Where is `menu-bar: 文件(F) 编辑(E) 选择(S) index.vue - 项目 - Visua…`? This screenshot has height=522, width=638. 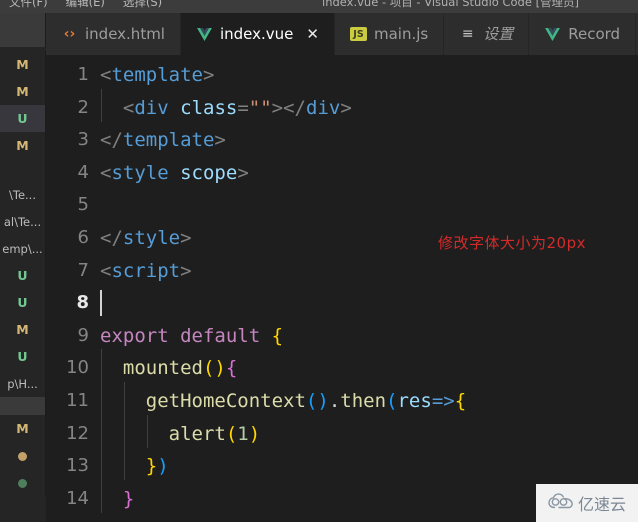
menu-bar: 文件(F) 编辑(E) 选择(S) index.vue - 项目 - Visua… is located at coordinates (319, 6).